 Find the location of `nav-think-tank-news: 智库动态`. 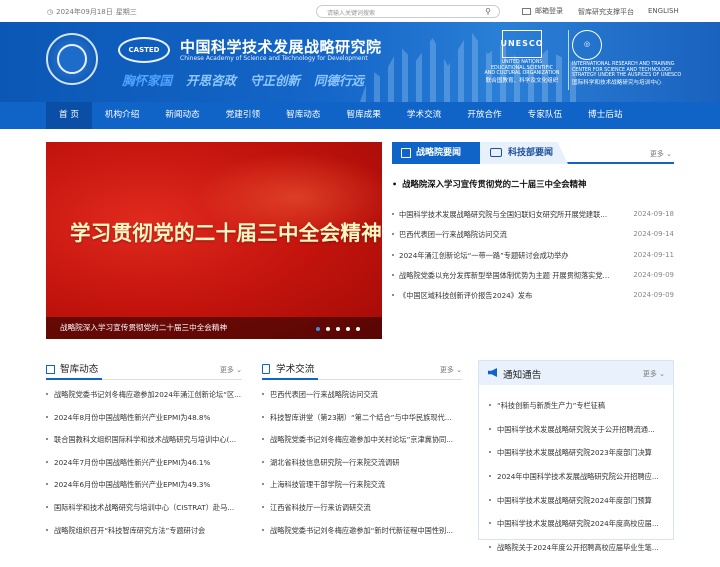

nav-think-tank-news: 智库动态 is located at coordinates (303, 115).